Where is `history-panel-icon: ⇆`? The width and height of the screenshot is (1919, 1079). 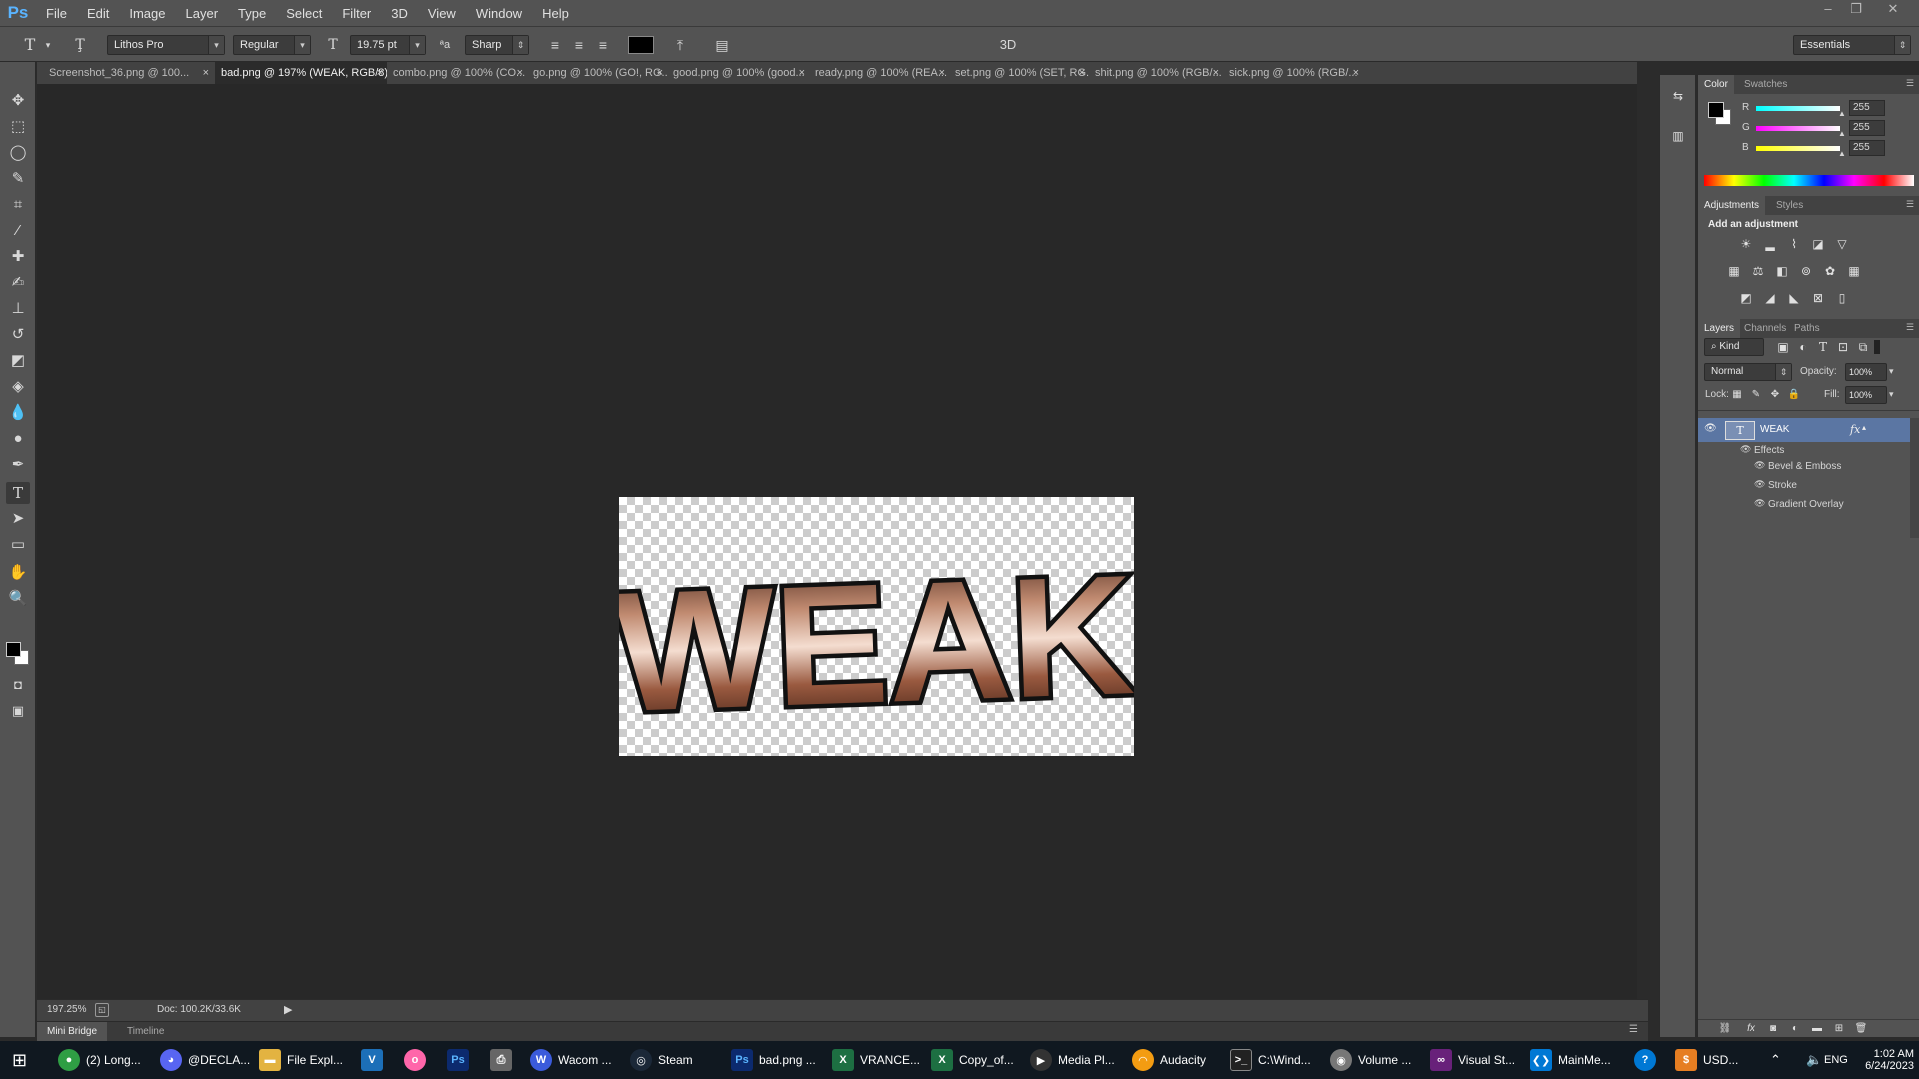
history-panel-icon: ⇆ is located at coordinates (1678, 96).